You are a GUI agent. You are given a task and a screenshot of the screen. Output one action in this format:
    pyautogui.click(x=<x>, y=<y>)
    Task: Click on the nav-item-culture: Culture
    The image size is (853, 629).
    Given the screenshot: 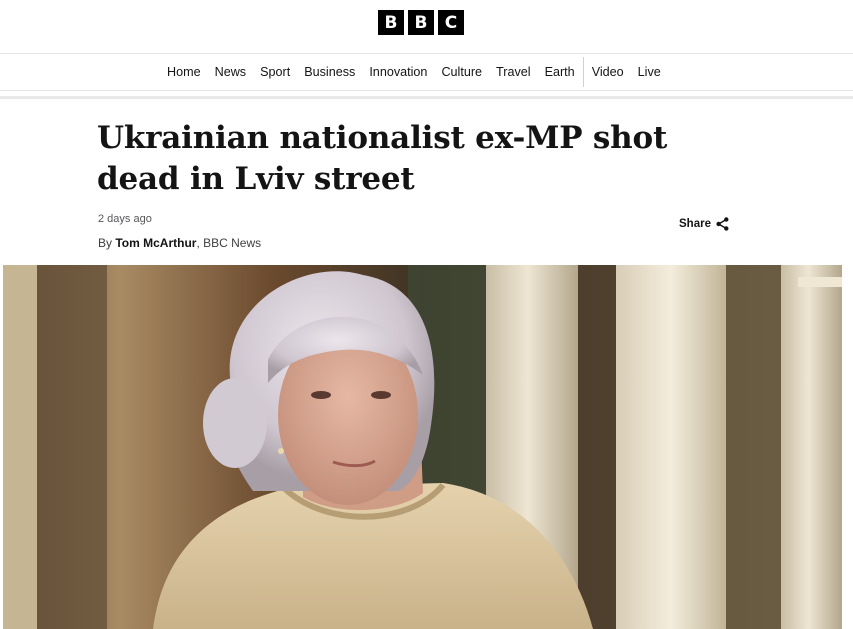 What is the action you would take?
    pyautogui.click(x=461, y=72)
    